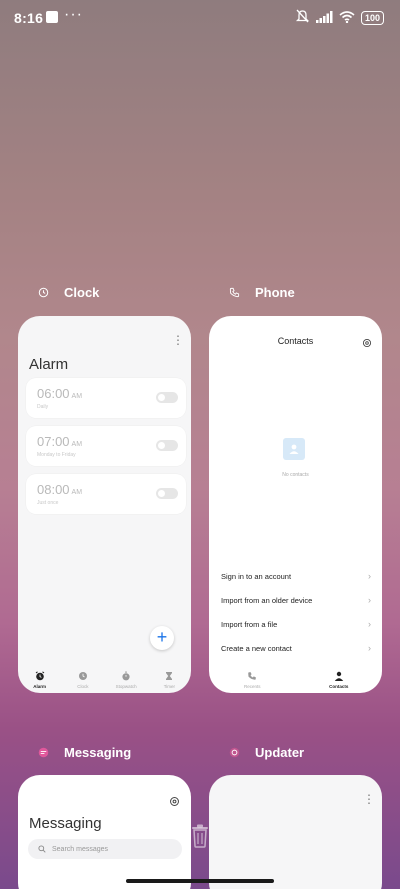  I want to click on search-messages-input: Search messages, so click(105, 849).